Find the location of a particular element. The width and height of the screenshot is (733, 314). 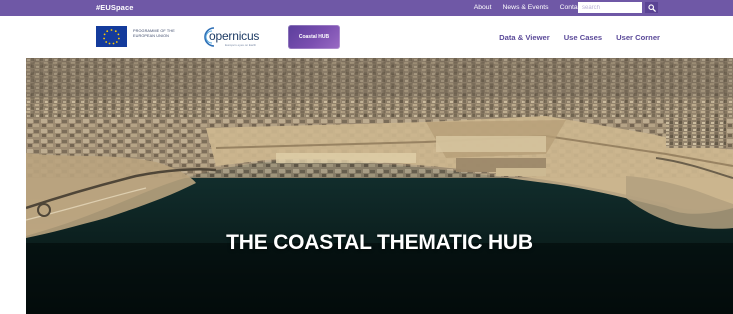

nav-data-viewer: Data & Viewer is located at coordinates (524, 37).